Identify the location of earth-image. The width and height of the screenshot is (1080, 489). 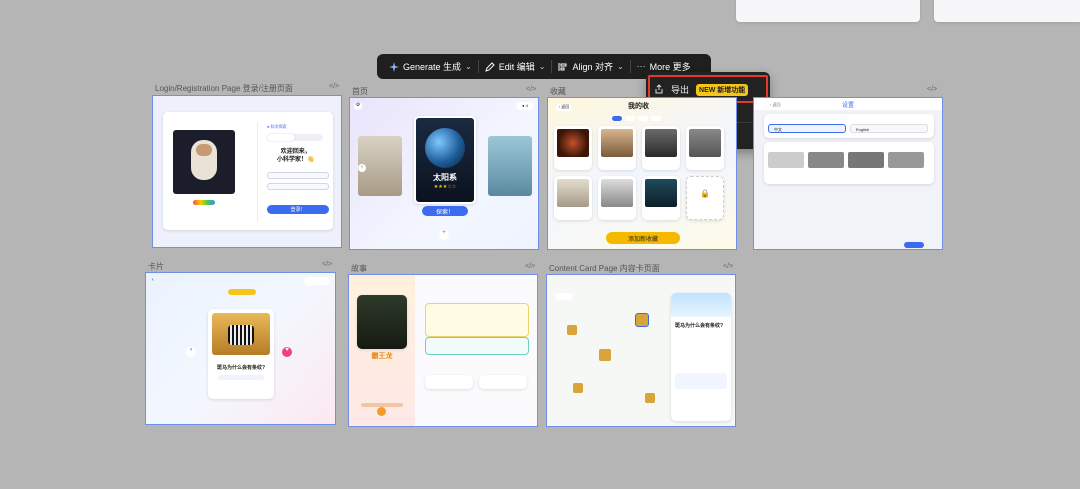
(445, 148).